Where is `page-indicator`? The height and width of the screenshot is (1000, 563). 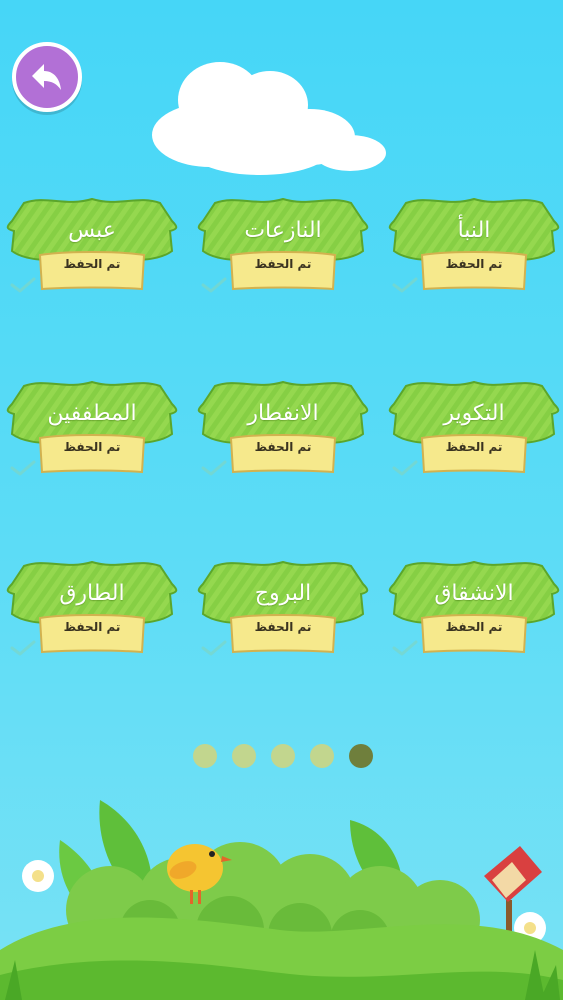 page-indicator is located at coordinates (281, 757).